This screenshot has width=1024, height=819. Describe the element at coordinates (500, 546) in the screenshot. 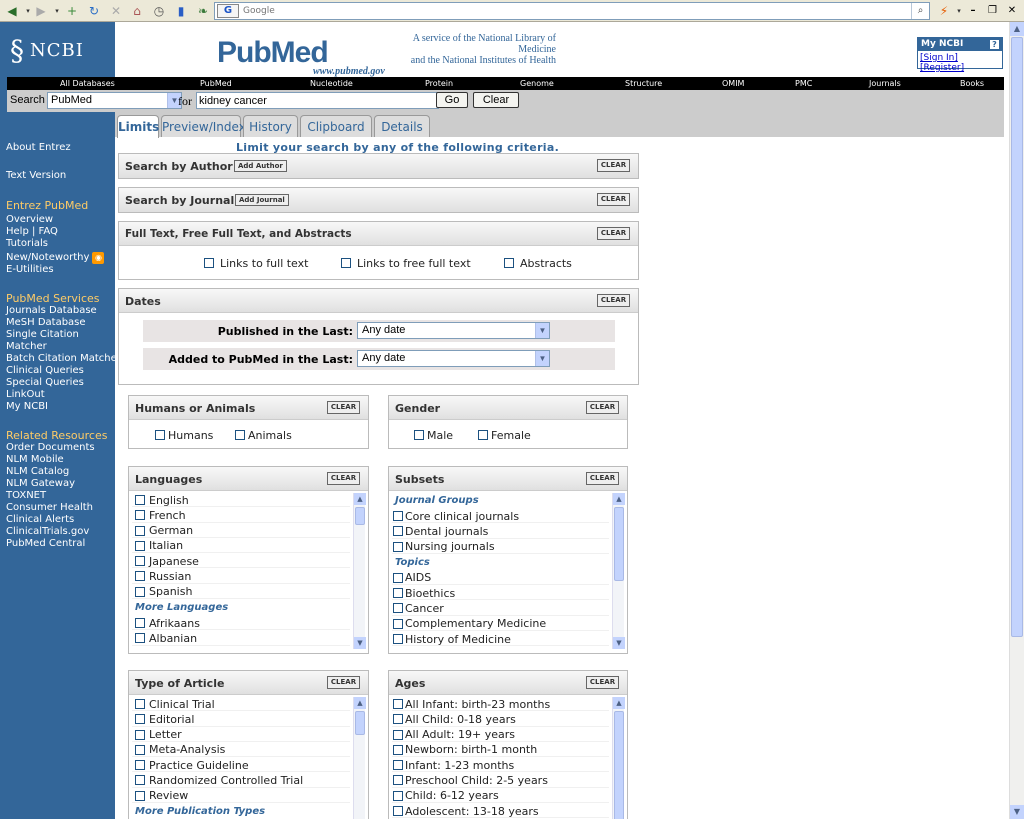

I see `list-item: Nursing journals` at that location.